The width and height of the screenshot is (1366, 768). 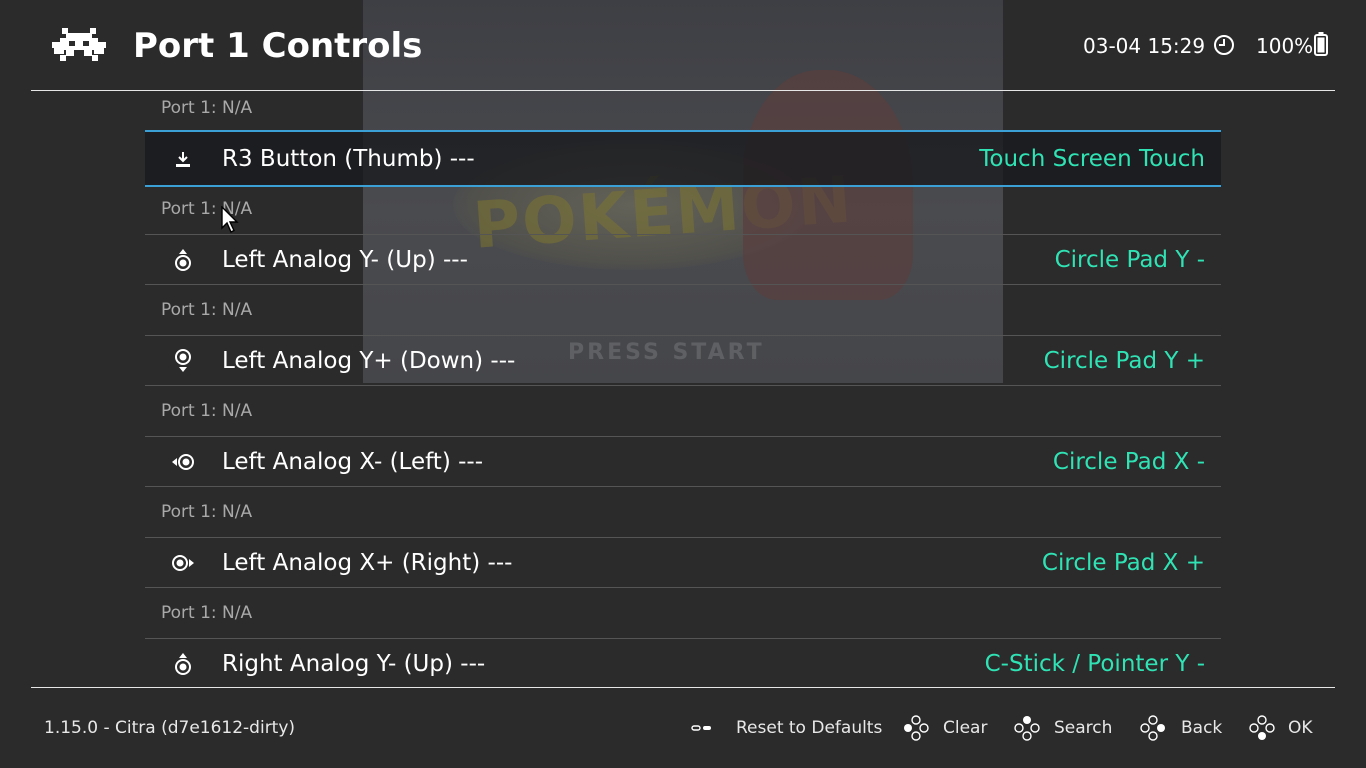 What do you see at coordinates (278, 46) in the screenshot?
I see `page-title: Port 1 Controls` at bounding box center [278, 46].